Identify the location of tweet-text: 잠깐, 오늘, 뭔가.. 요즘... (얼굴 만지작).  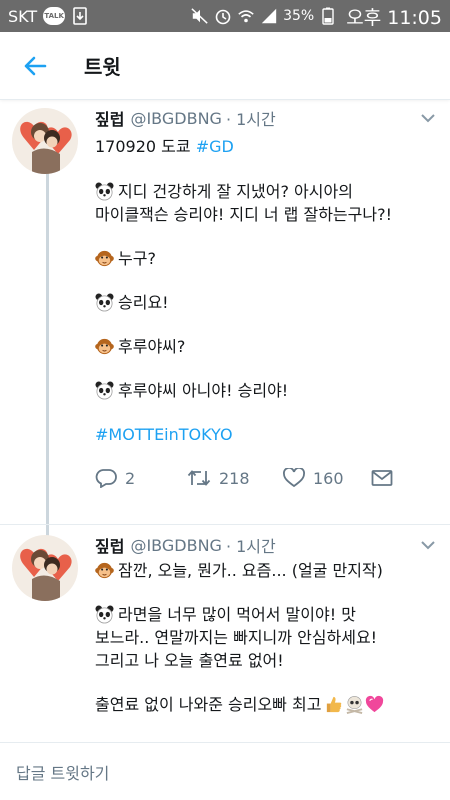
(250, 570).